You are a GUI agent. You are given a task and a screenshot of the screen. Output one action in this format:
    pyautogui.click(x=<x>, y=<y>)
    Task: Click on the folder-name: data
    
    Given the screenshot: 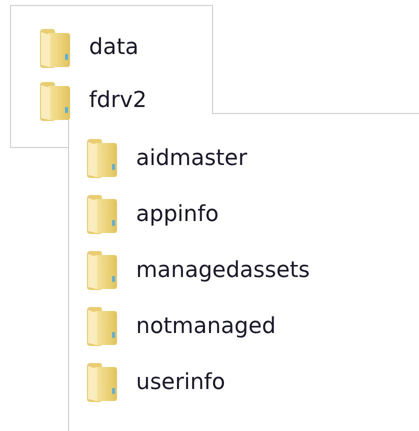 What is the action you would take?
    pyautogui.click(x=114, y=47)
    